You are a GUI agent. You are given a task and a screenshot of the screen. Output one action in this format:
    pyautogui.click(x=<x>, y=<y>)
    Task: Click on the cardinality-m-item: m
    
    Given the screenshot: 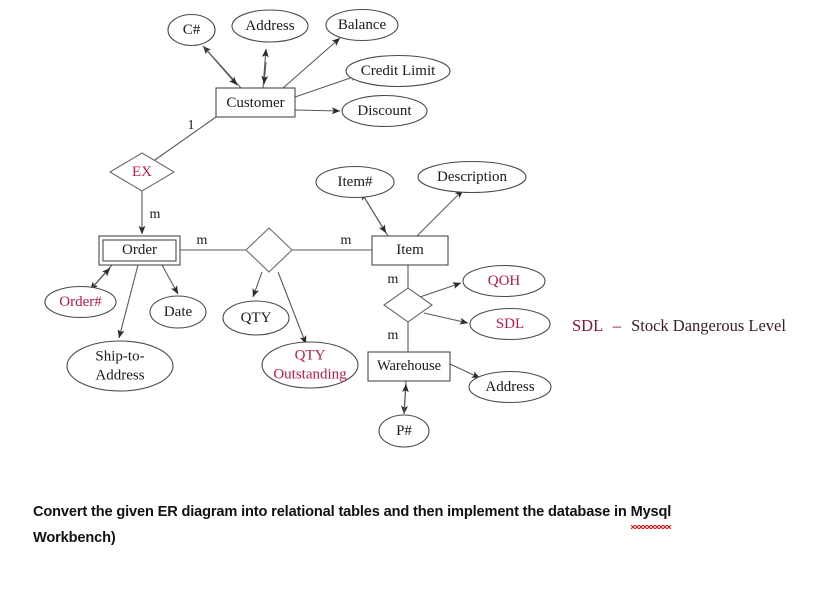 What is the action you would take?
    pyautogui.click(x=393, y=279)
    